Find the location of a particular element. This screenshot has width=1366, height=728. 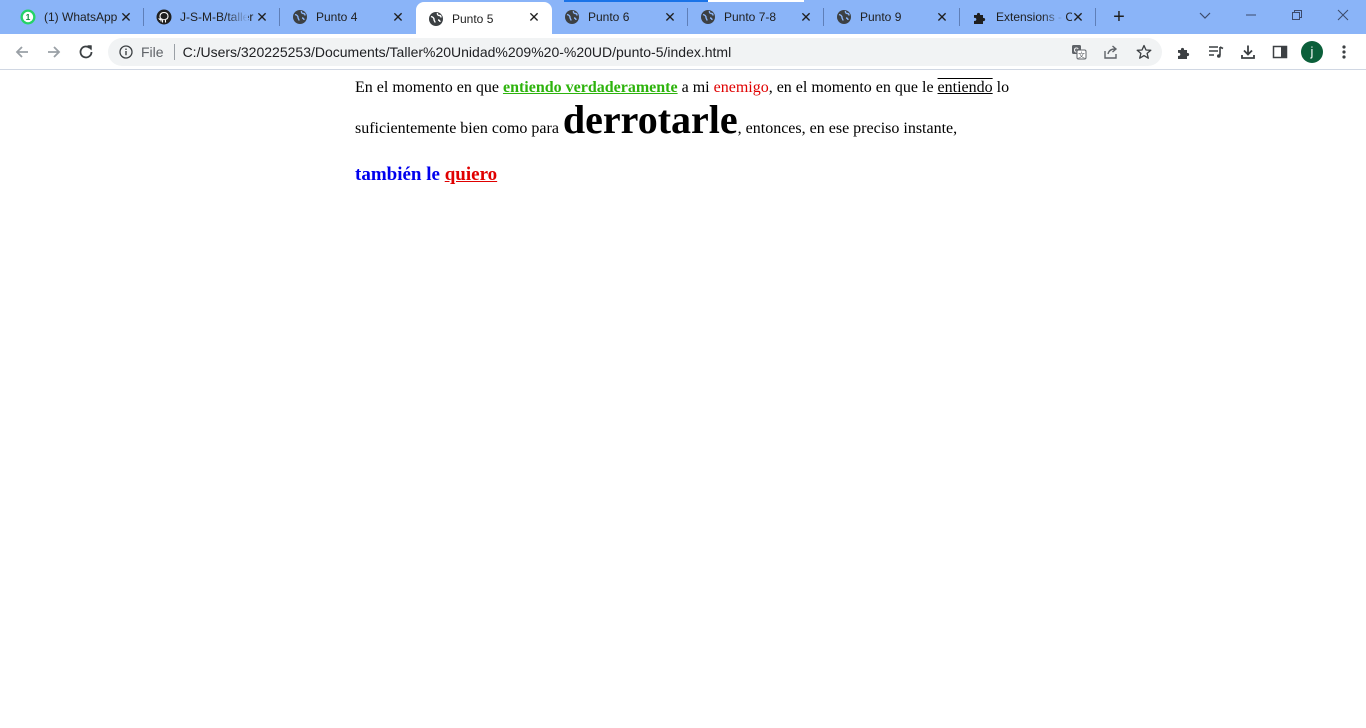

translate-icon: G文 is located at coordinates (1079, 52).